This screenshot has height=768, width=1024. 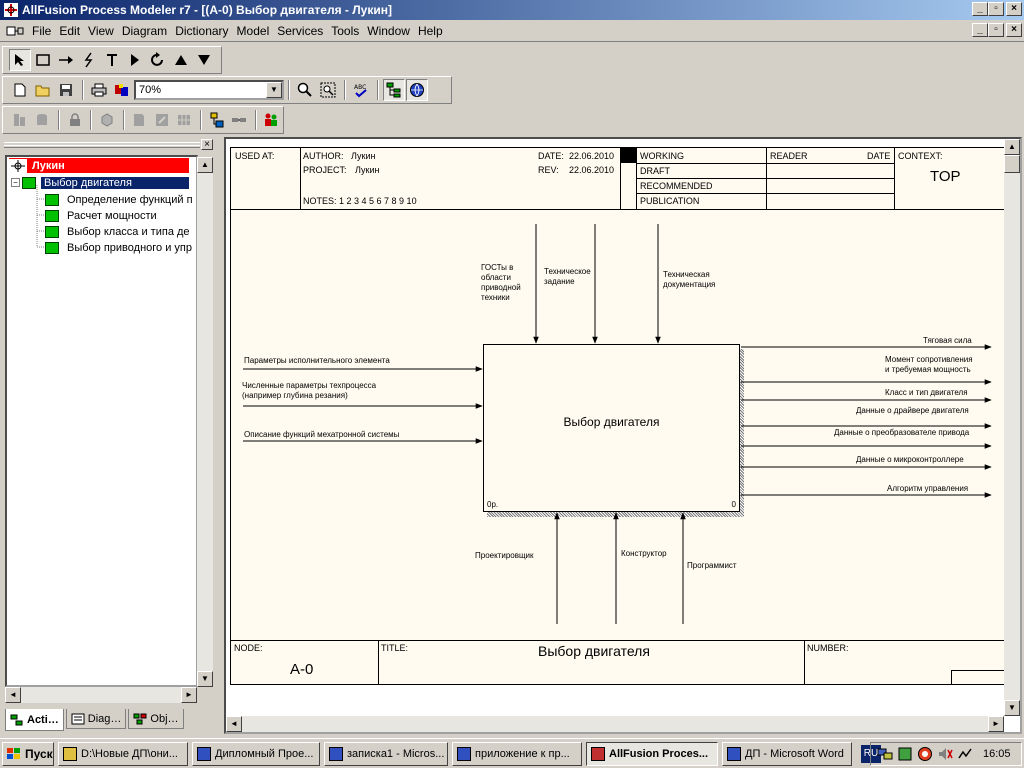 I want to click on model-explorer-button, so click(x=394, y=90).